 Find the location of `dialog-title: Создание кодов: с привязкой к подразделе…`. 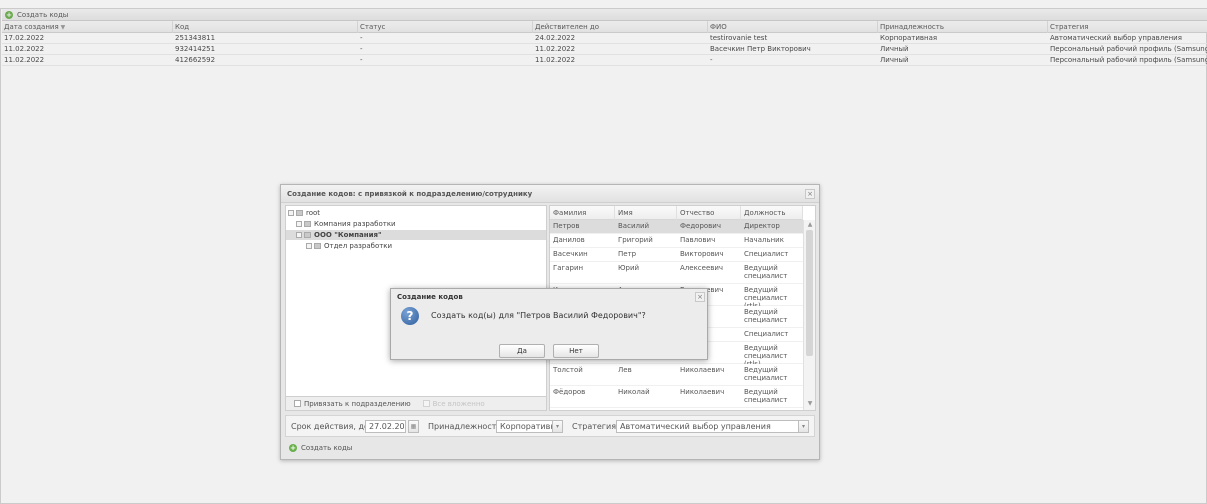

dialog-title: Создание кодов: с привязкой к подразделе… is located at coordinates (410, 194).